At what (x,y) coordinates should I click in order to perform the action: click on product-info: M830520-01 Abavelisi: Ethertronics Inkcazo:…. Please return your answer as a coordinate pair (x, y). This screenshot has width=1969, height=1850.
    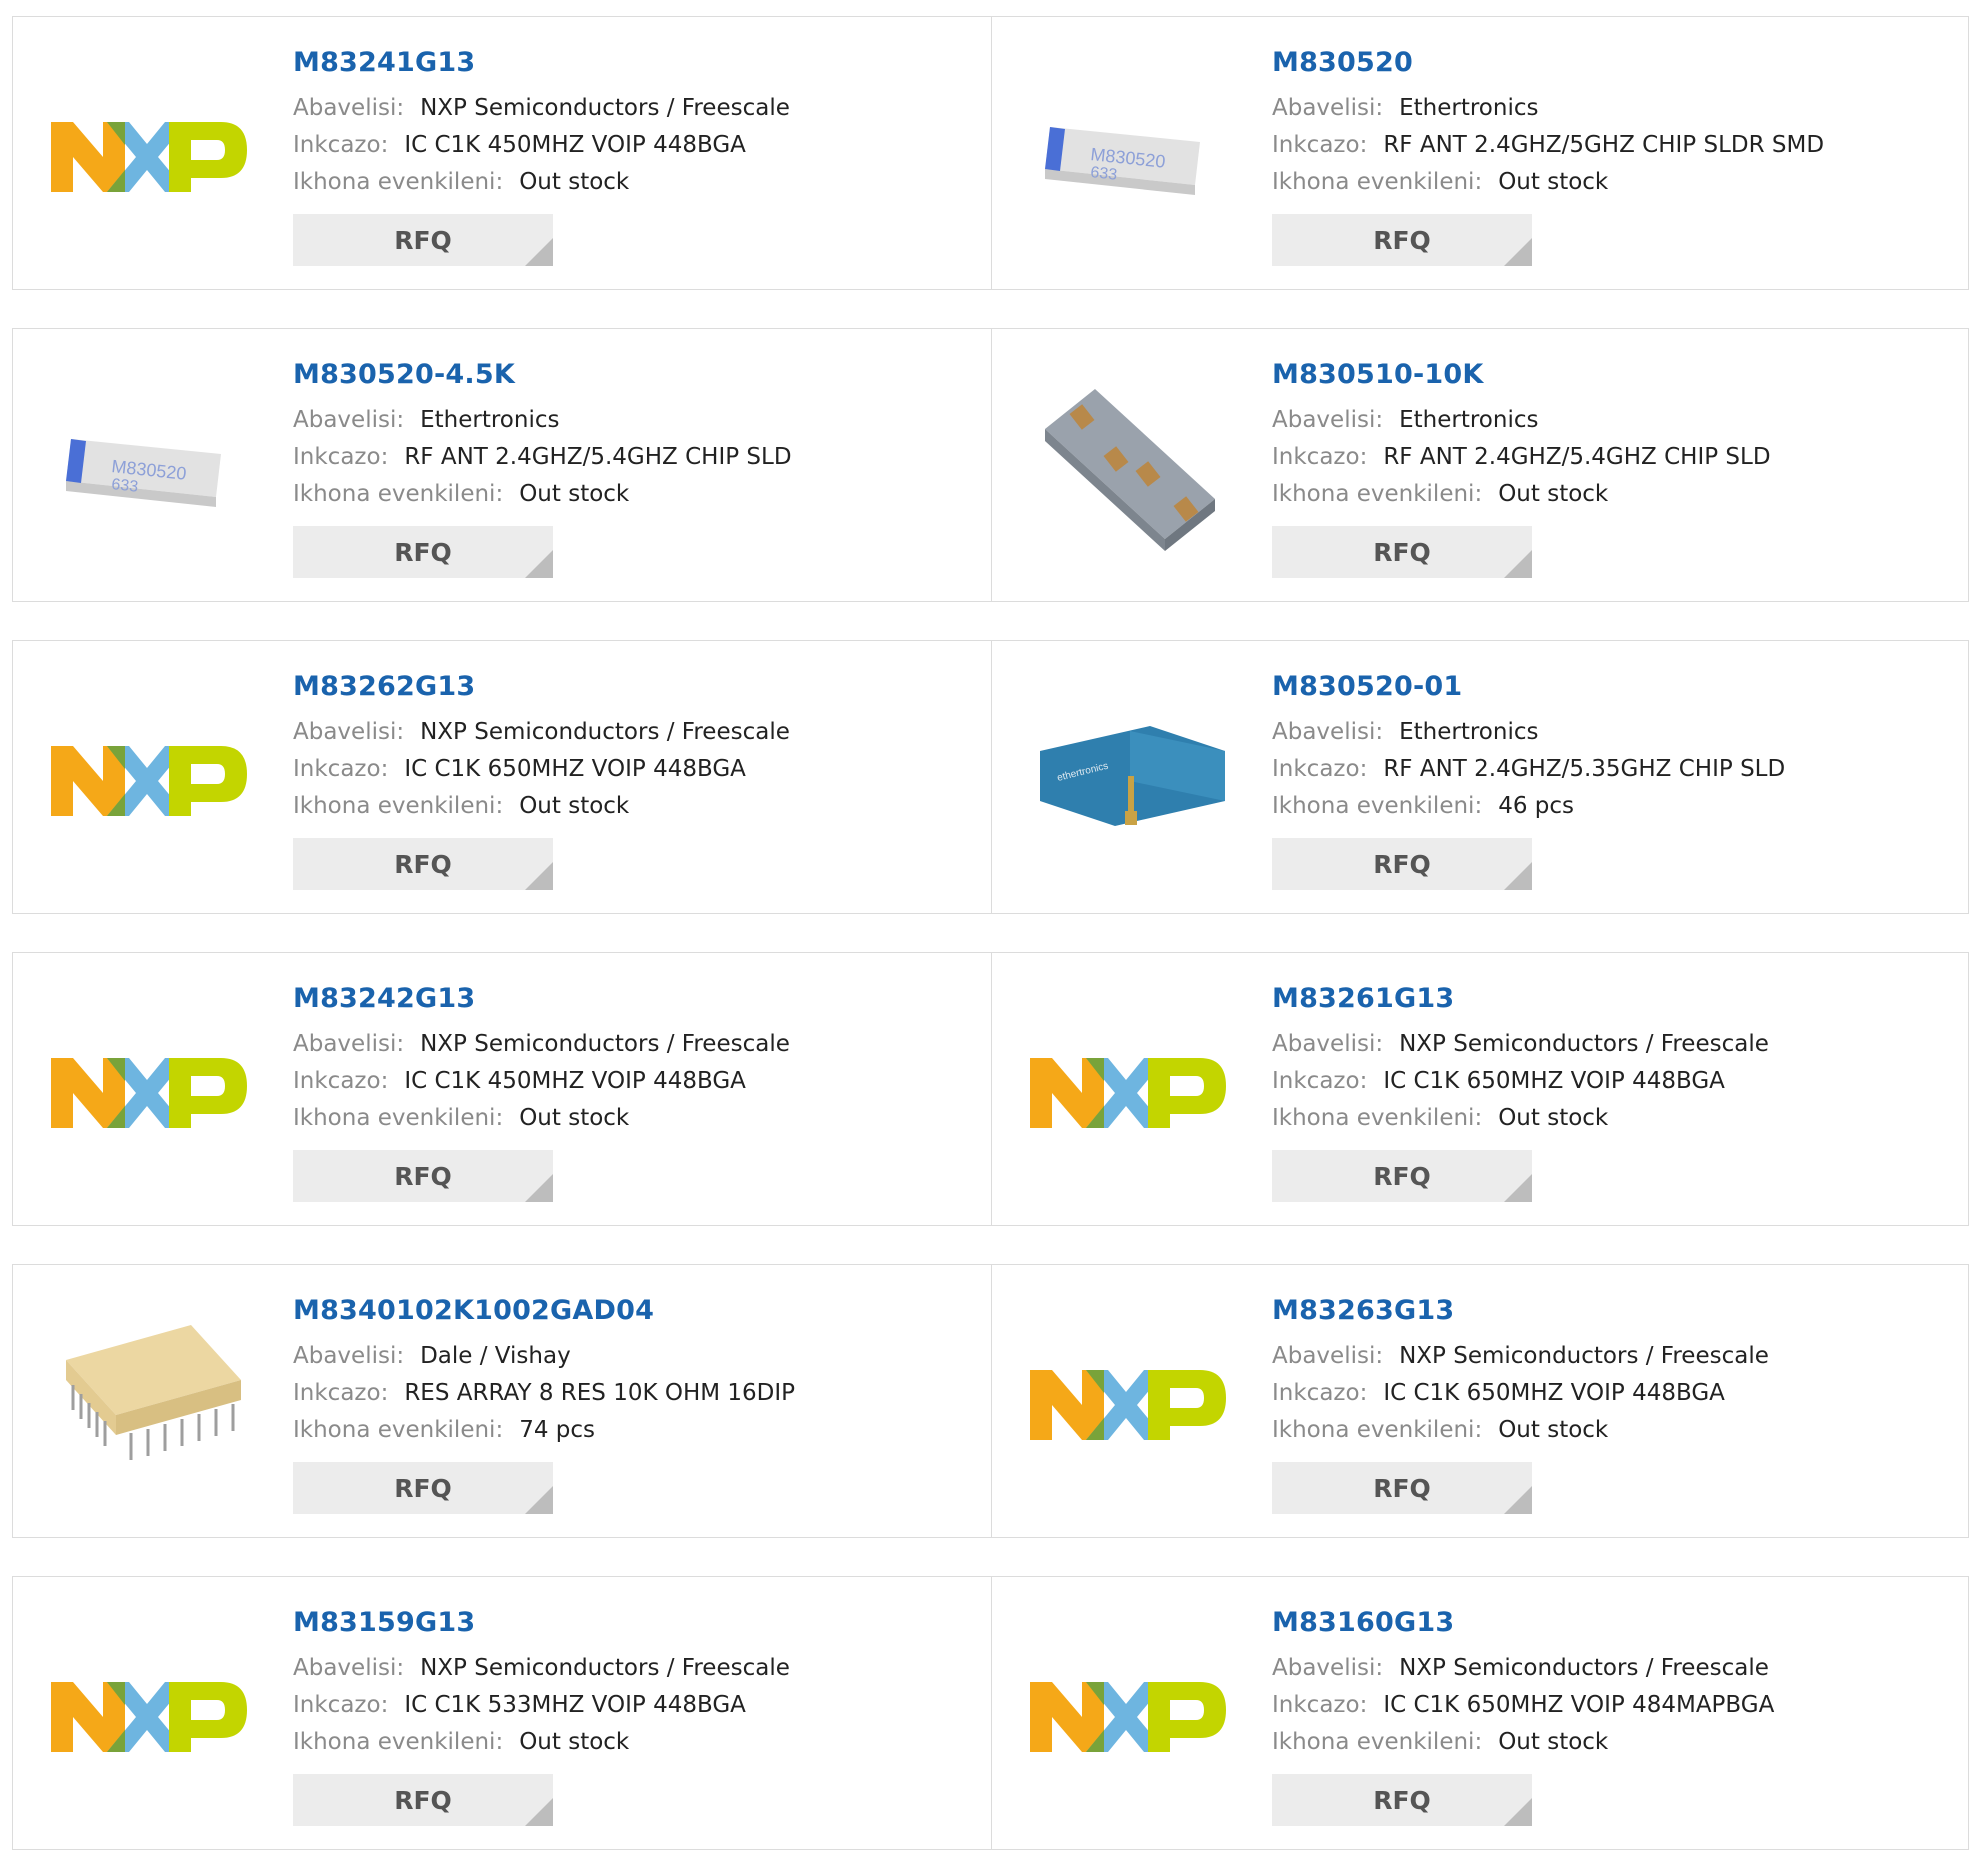
    Looking at the image, I should click on (1528, 780).